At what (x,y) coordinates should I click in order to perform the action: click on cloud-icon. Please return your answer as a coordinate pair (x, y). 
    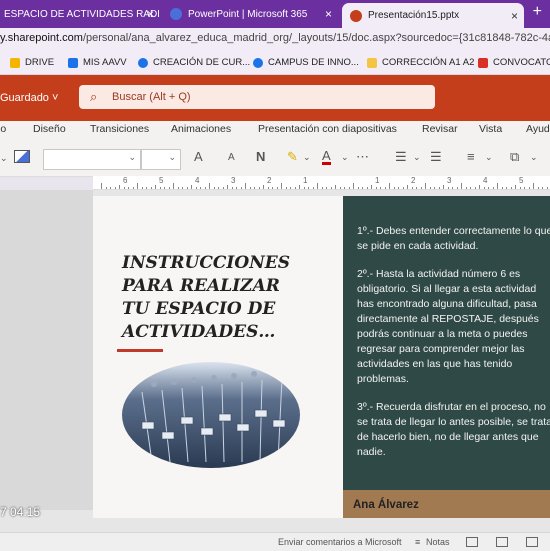
    Looking at the image, I should click on (258, 62).